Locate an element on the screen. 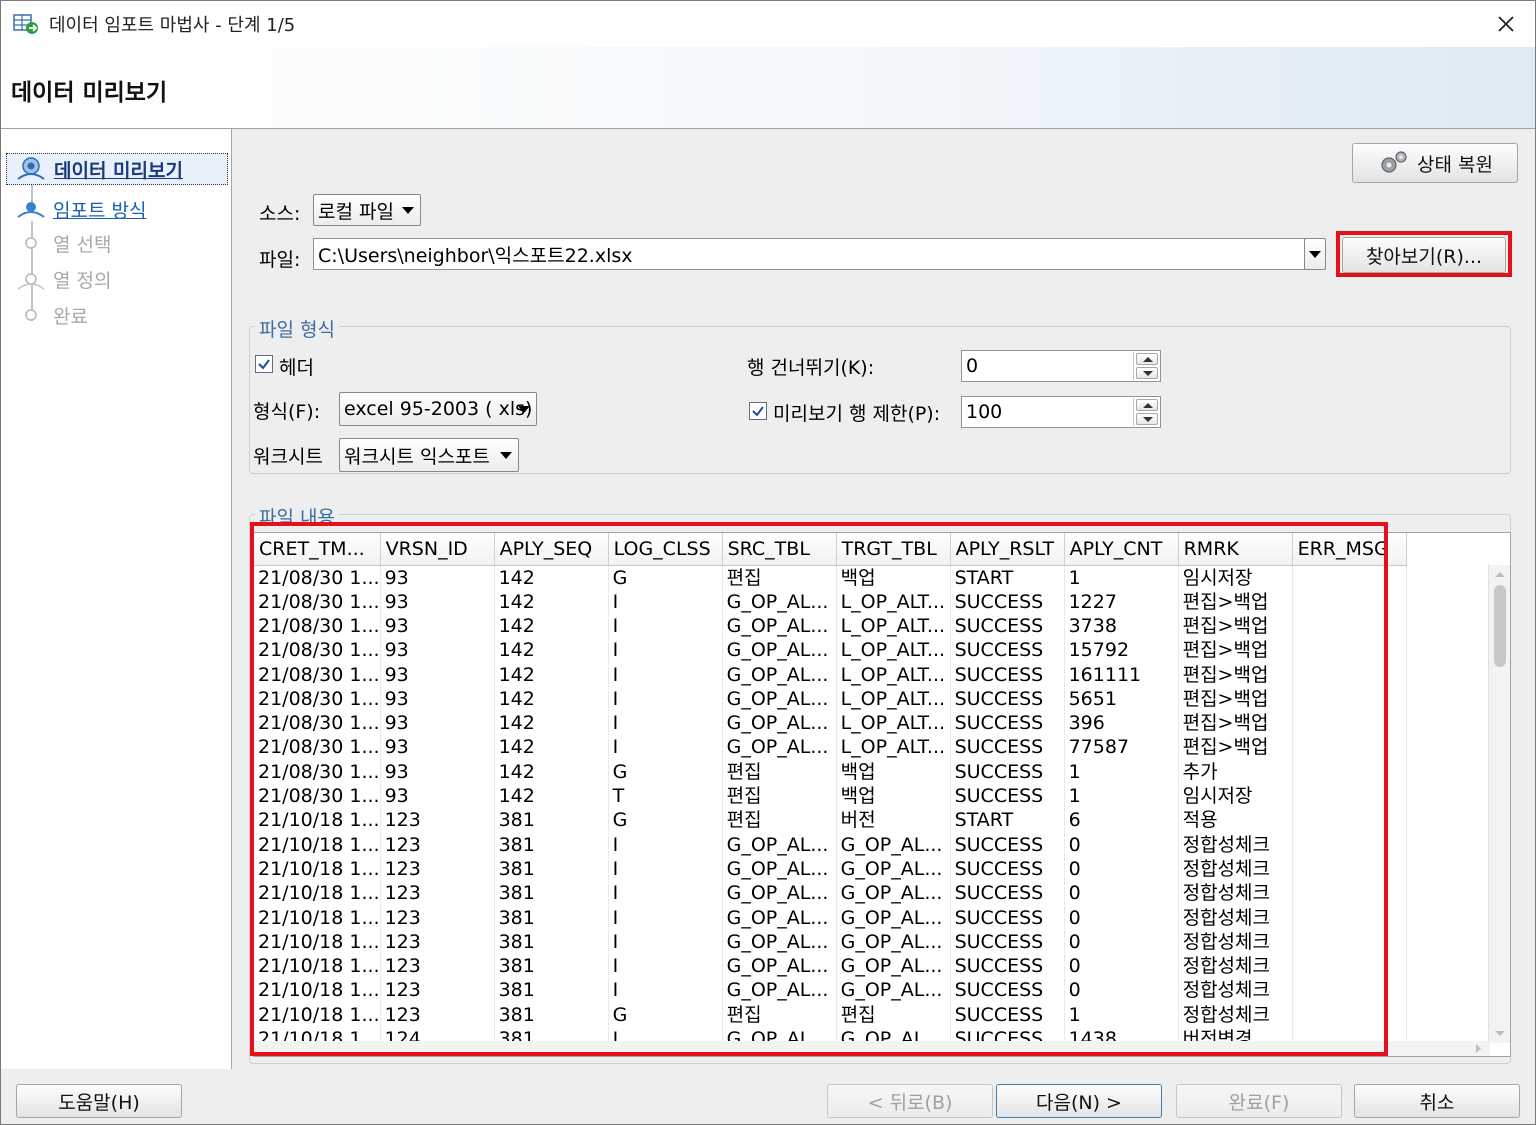  scroll-up-icon is located at coordinates (1500, 574).